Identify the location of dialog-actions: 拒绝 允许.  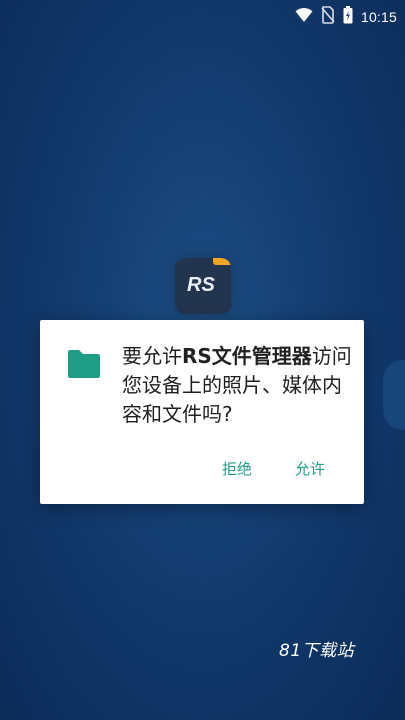
(202, 470).